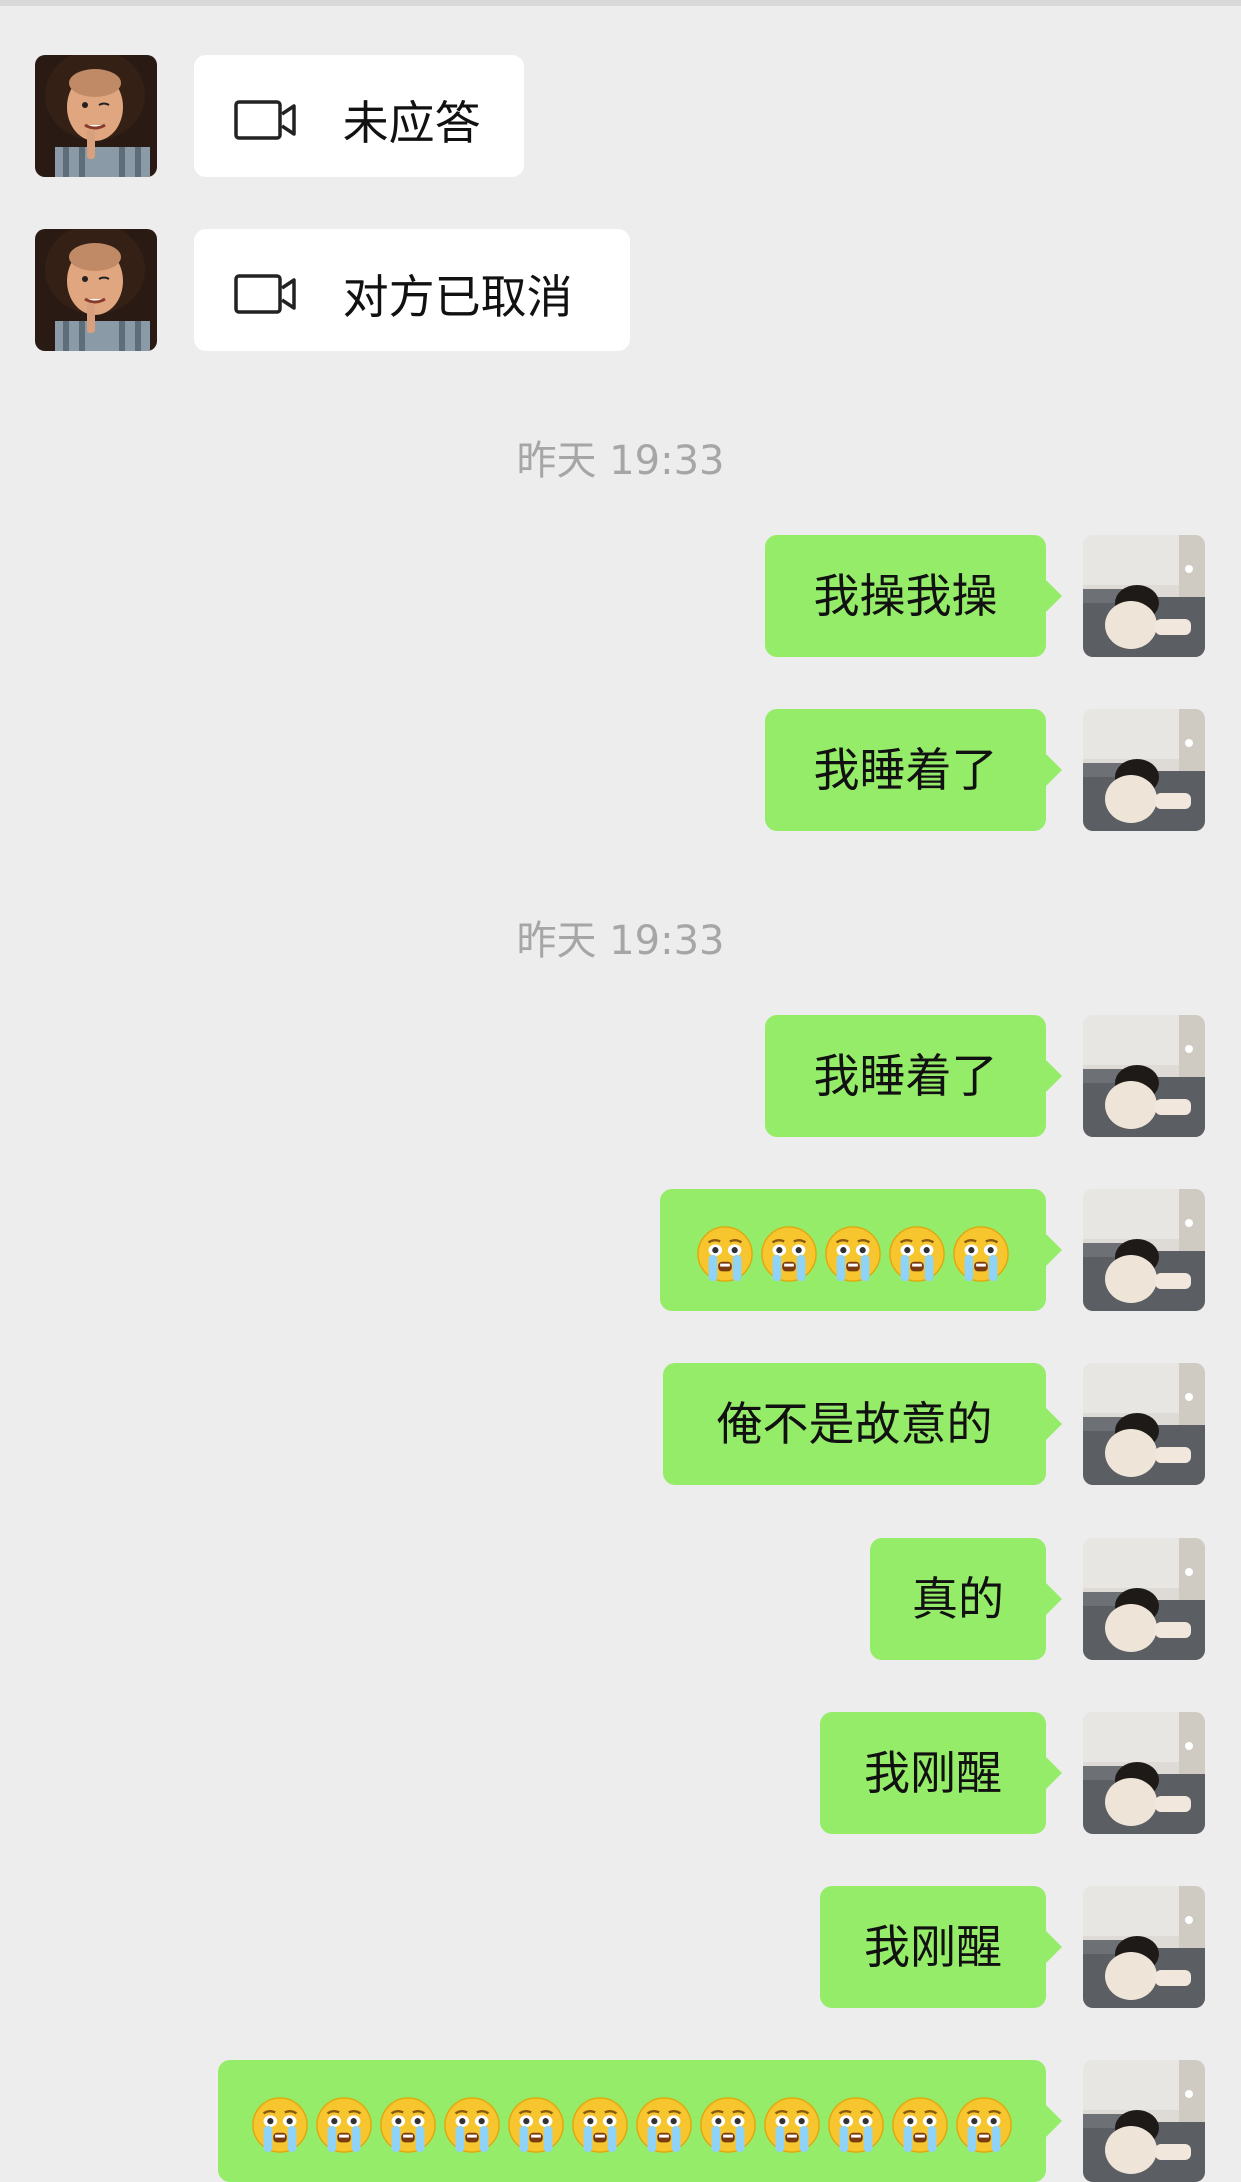  I want to click on sent-message-bubble: 真的, so click(966, 1599).